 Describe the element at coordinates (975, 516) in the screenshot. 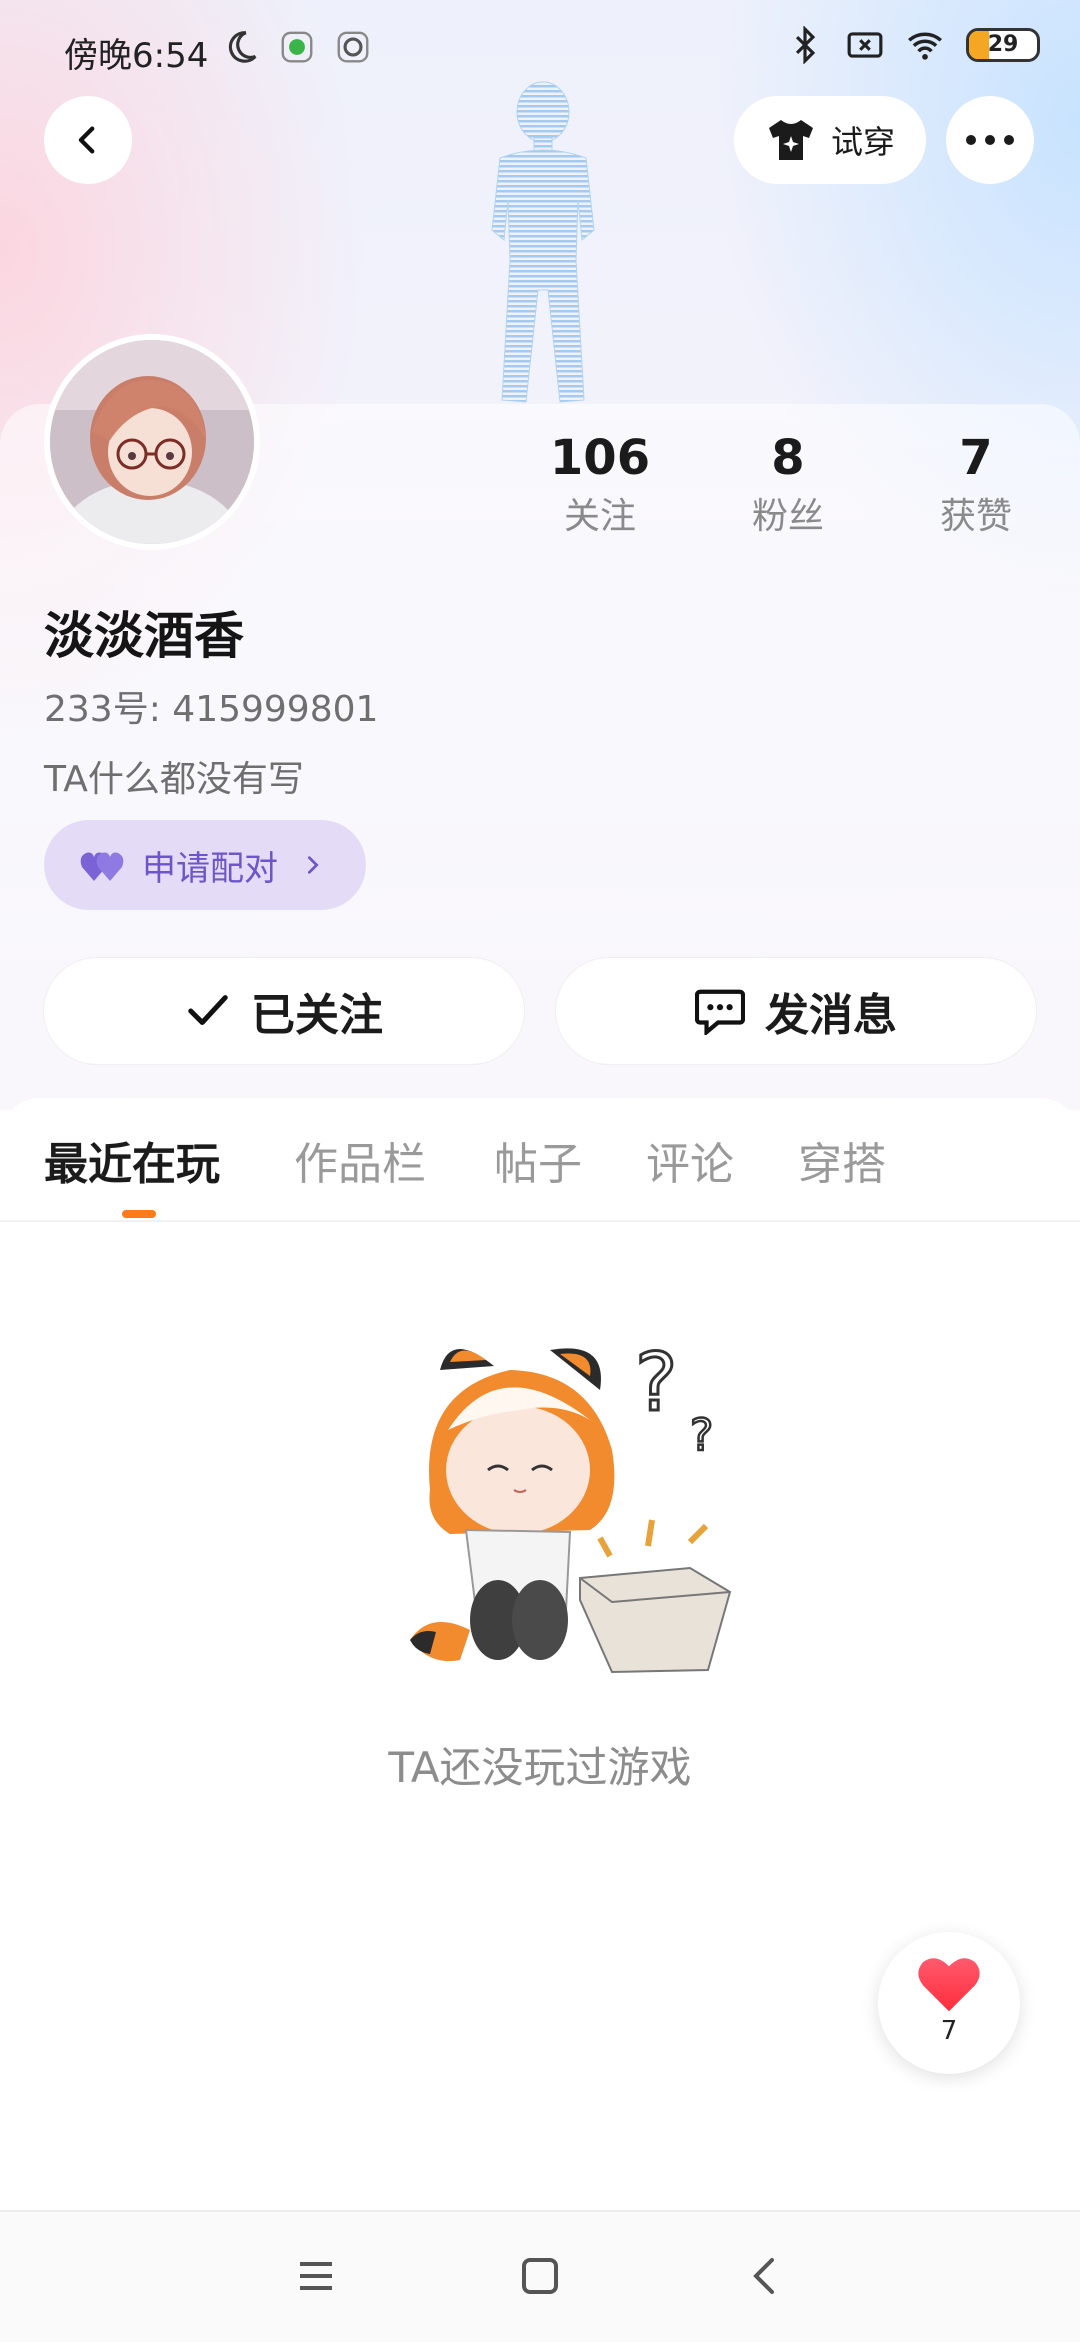

I see `stat-label: 获赞` at that location.